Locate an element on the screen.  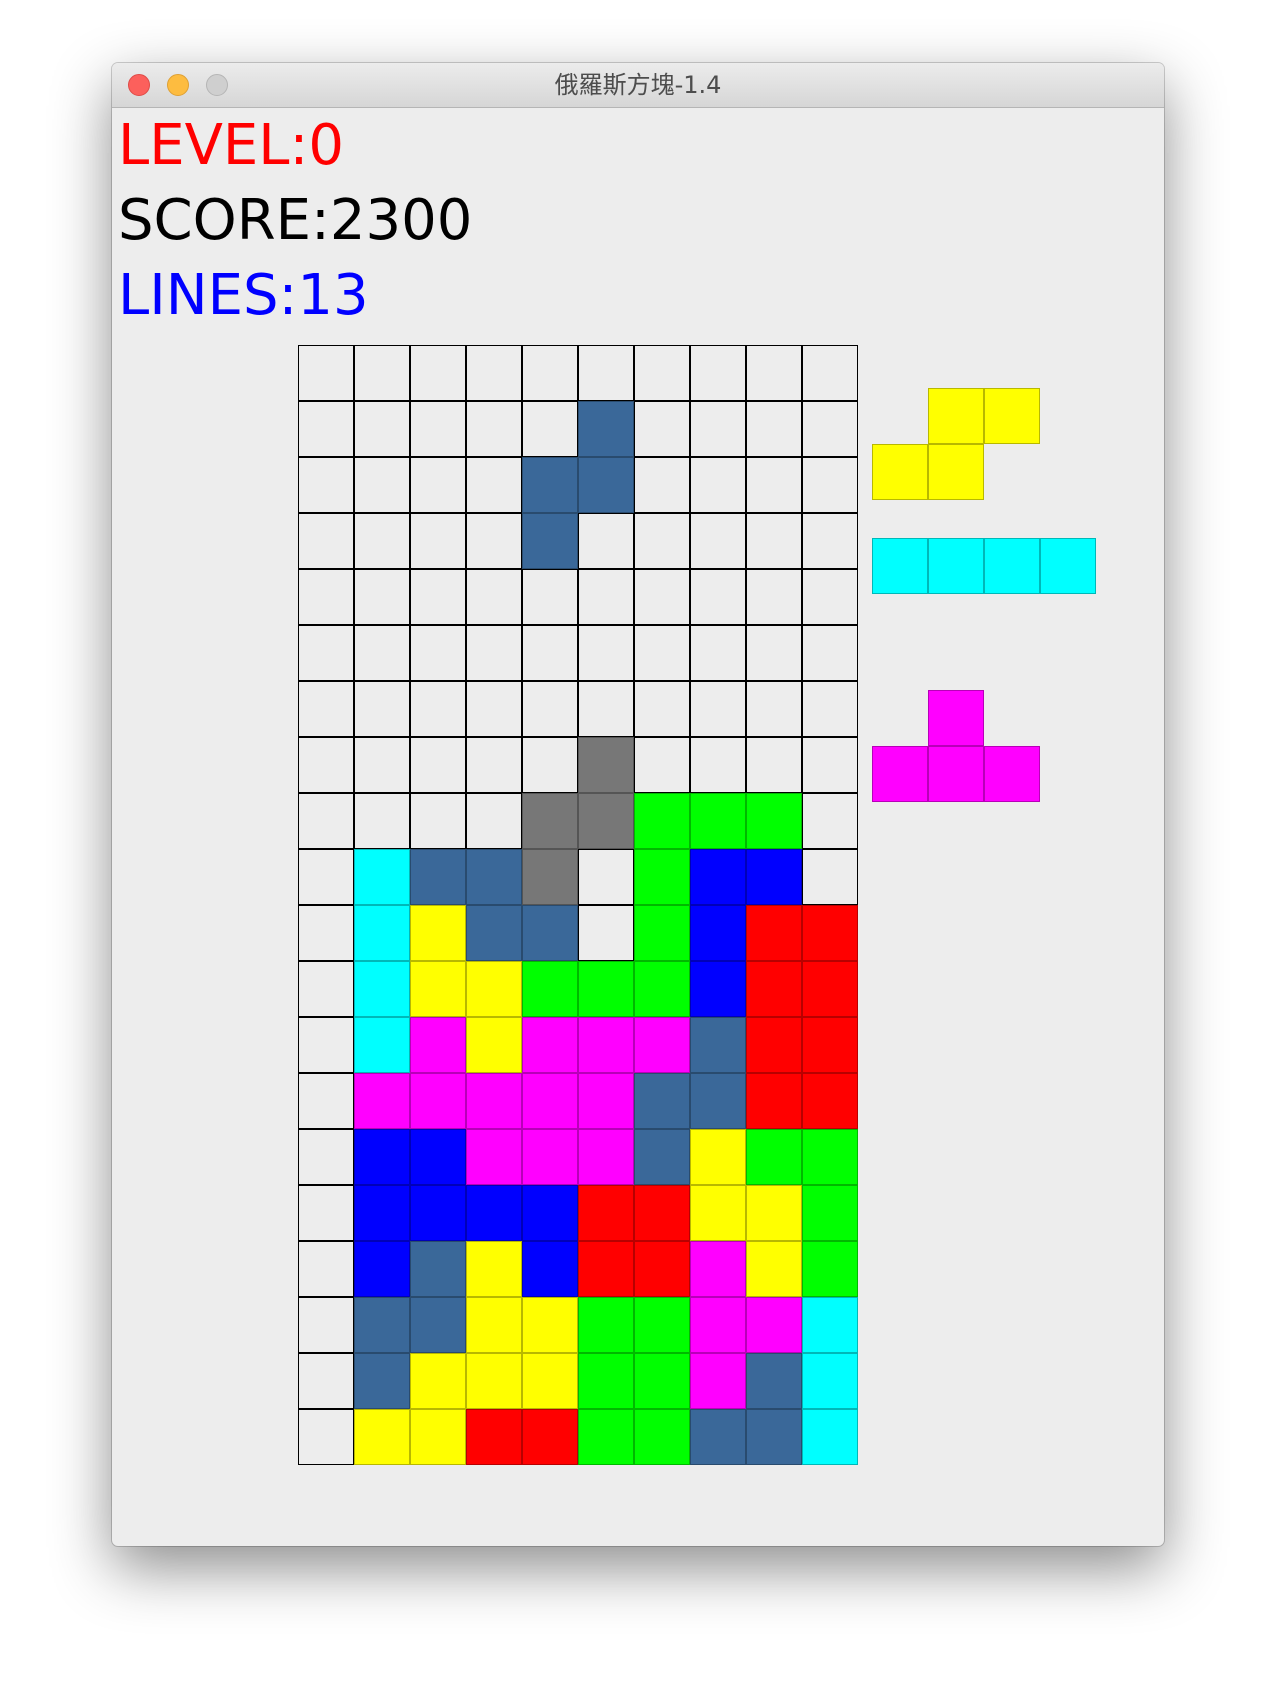
lines-label: LINES:13 is located at coordinates (243, 295).